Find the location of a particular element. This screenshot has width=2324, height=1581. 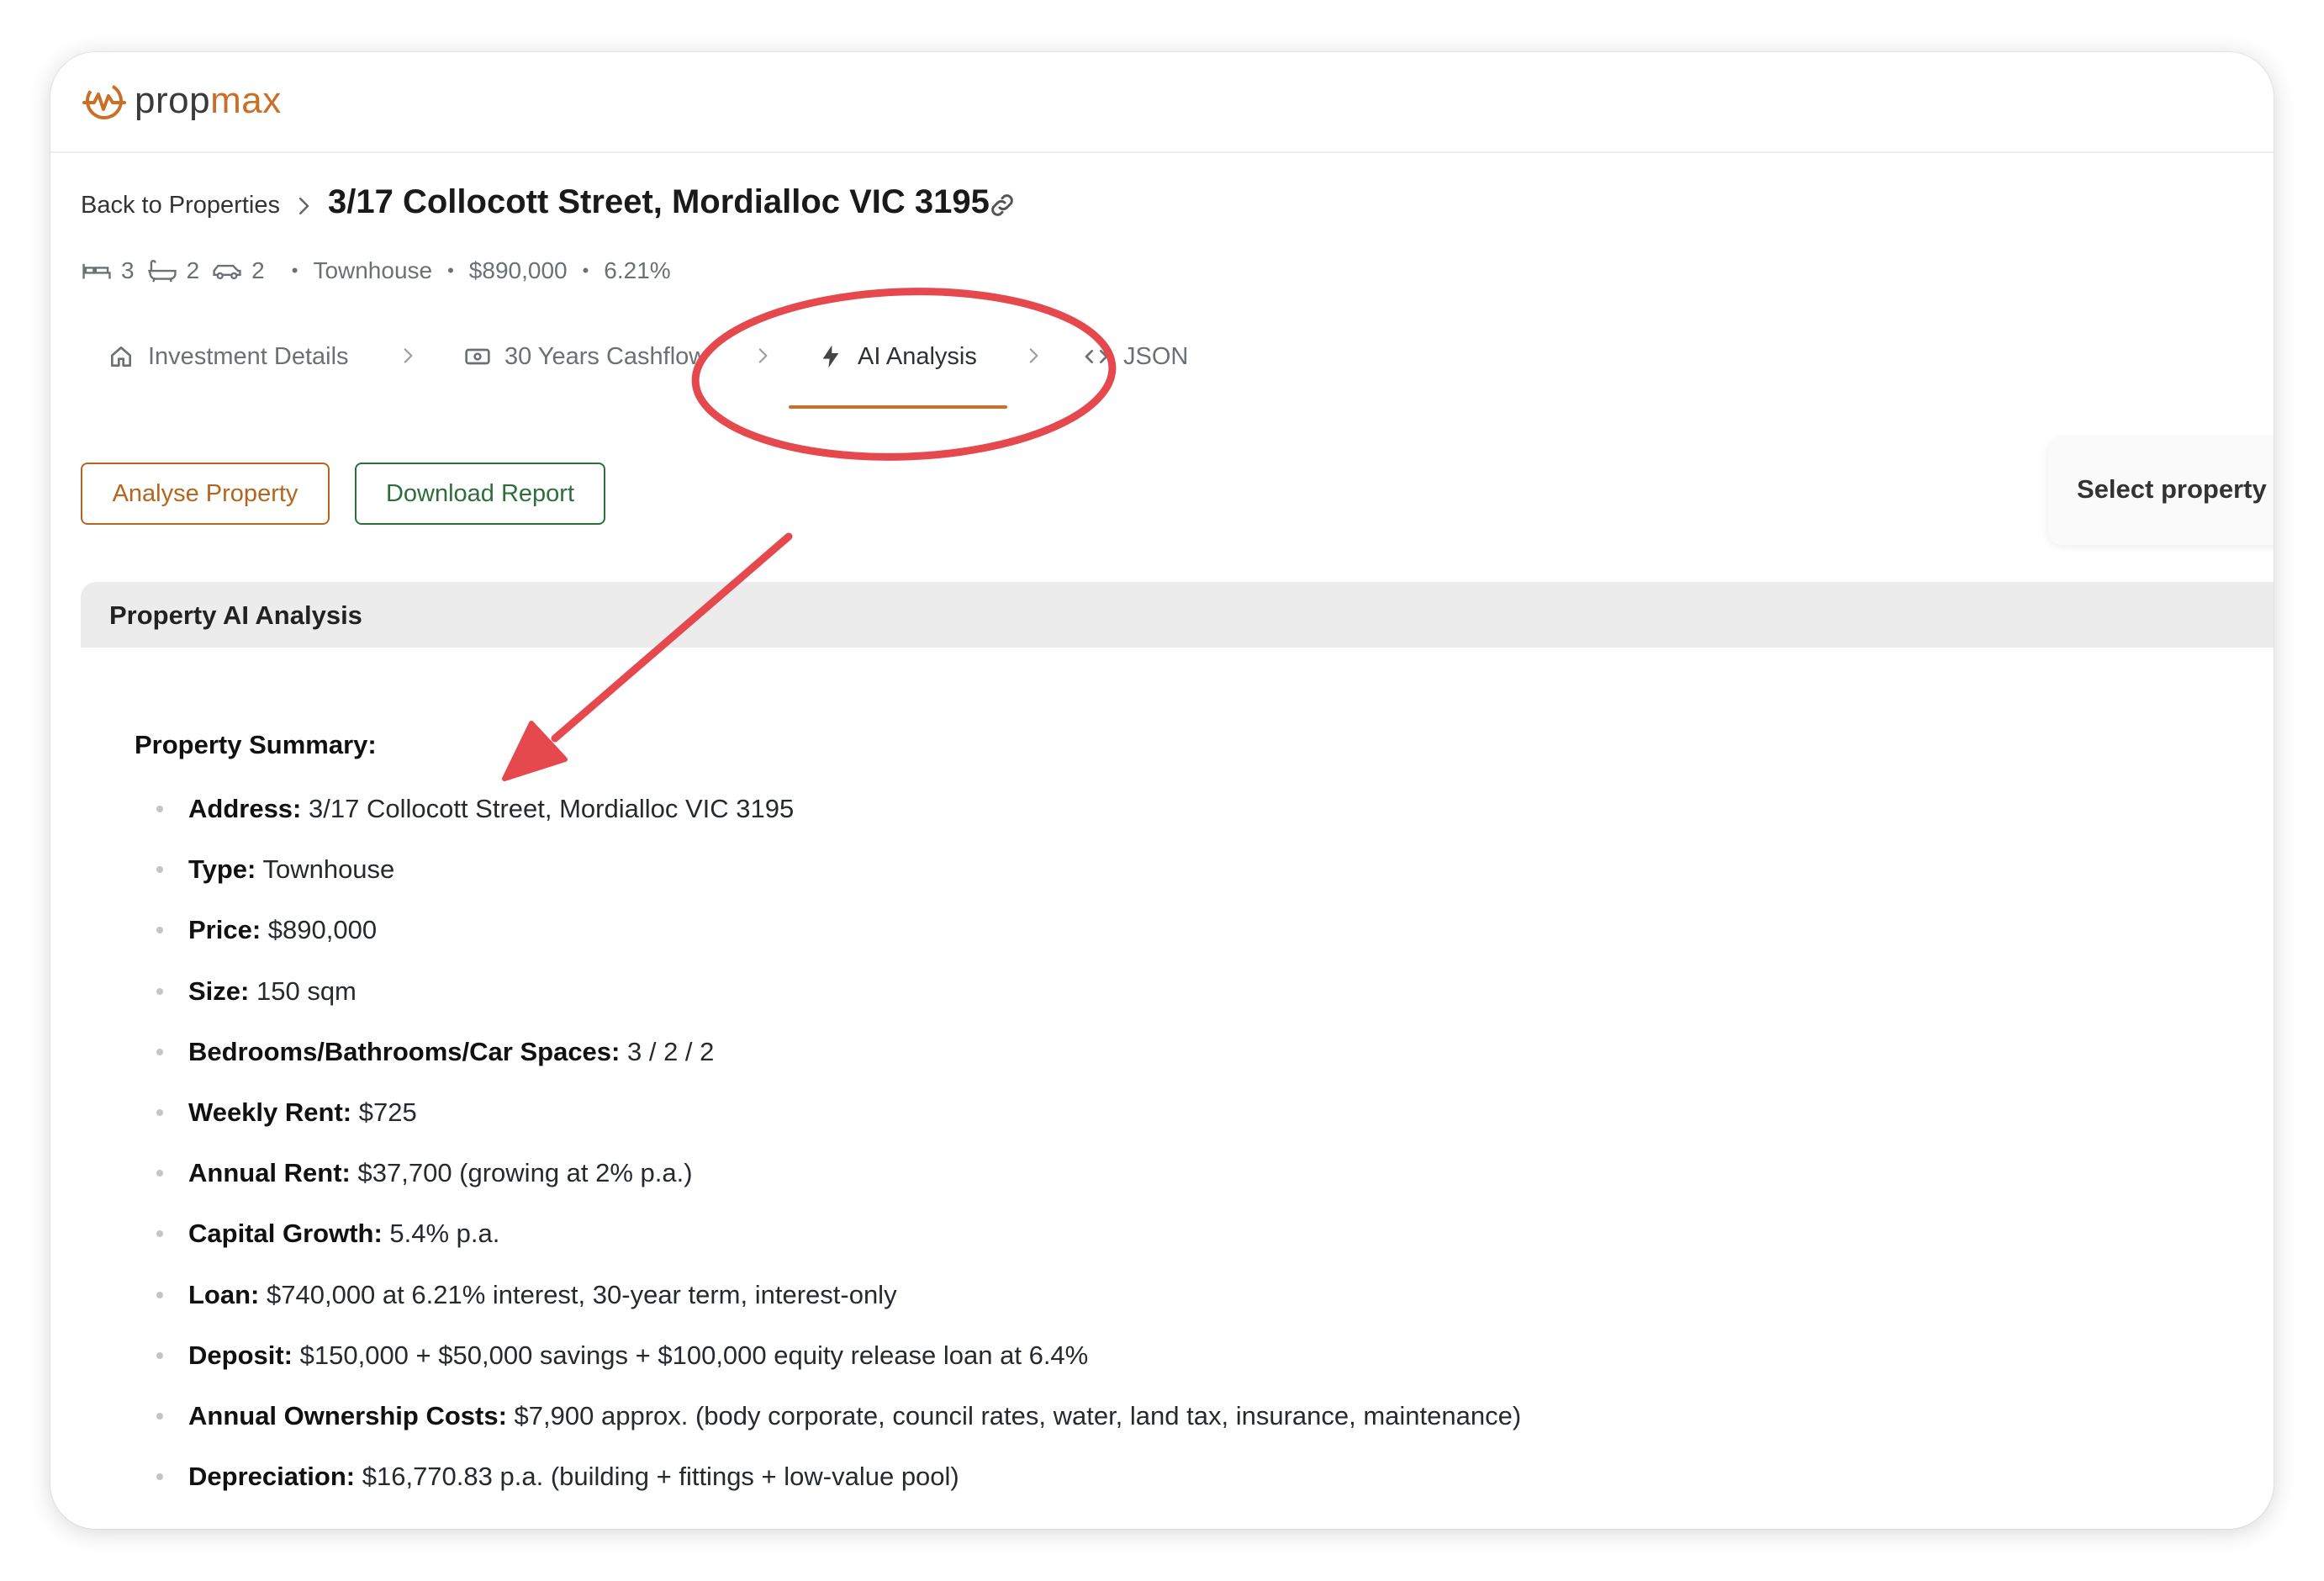

brand-name: propmax is located at coordinates (208, 100).